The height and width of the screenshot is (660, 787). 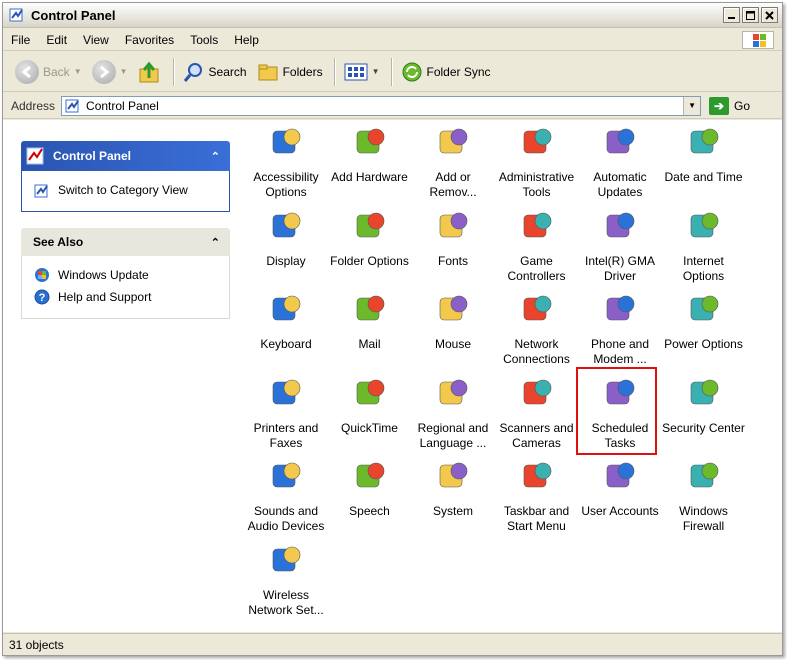 I want to click on control-panel-item: Security Center, so click(x=704, y=413).